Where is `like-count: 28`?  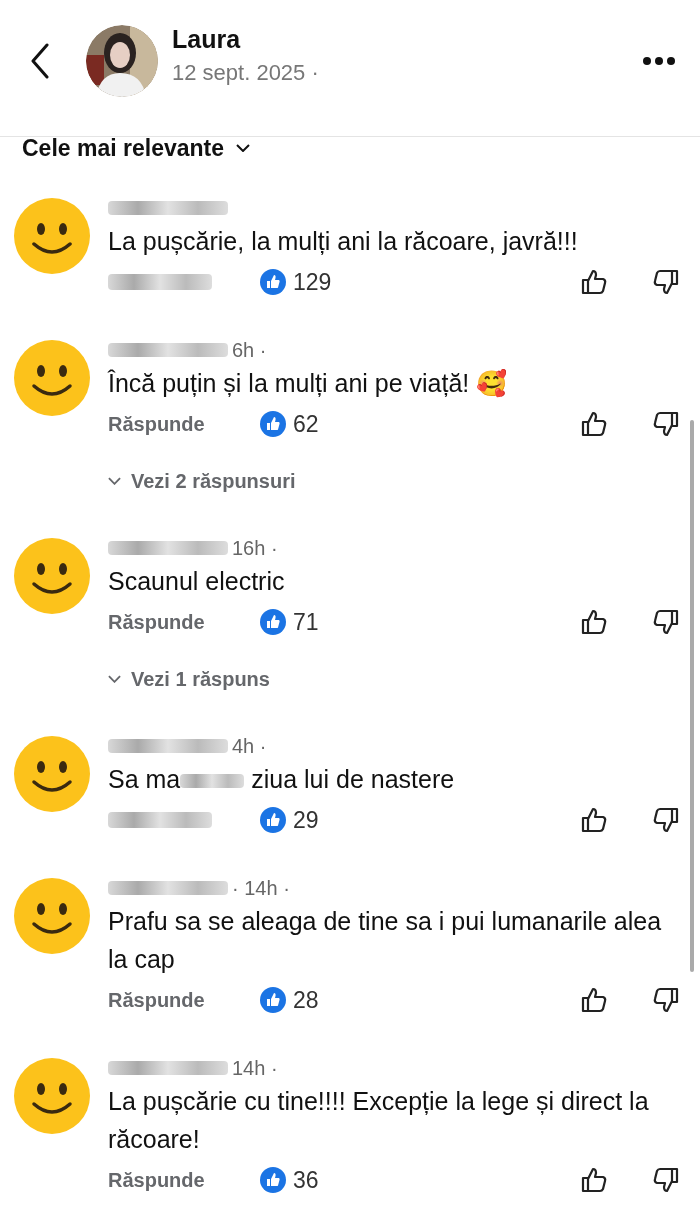
like-count: 28 is located at coordinates (306, 1000).